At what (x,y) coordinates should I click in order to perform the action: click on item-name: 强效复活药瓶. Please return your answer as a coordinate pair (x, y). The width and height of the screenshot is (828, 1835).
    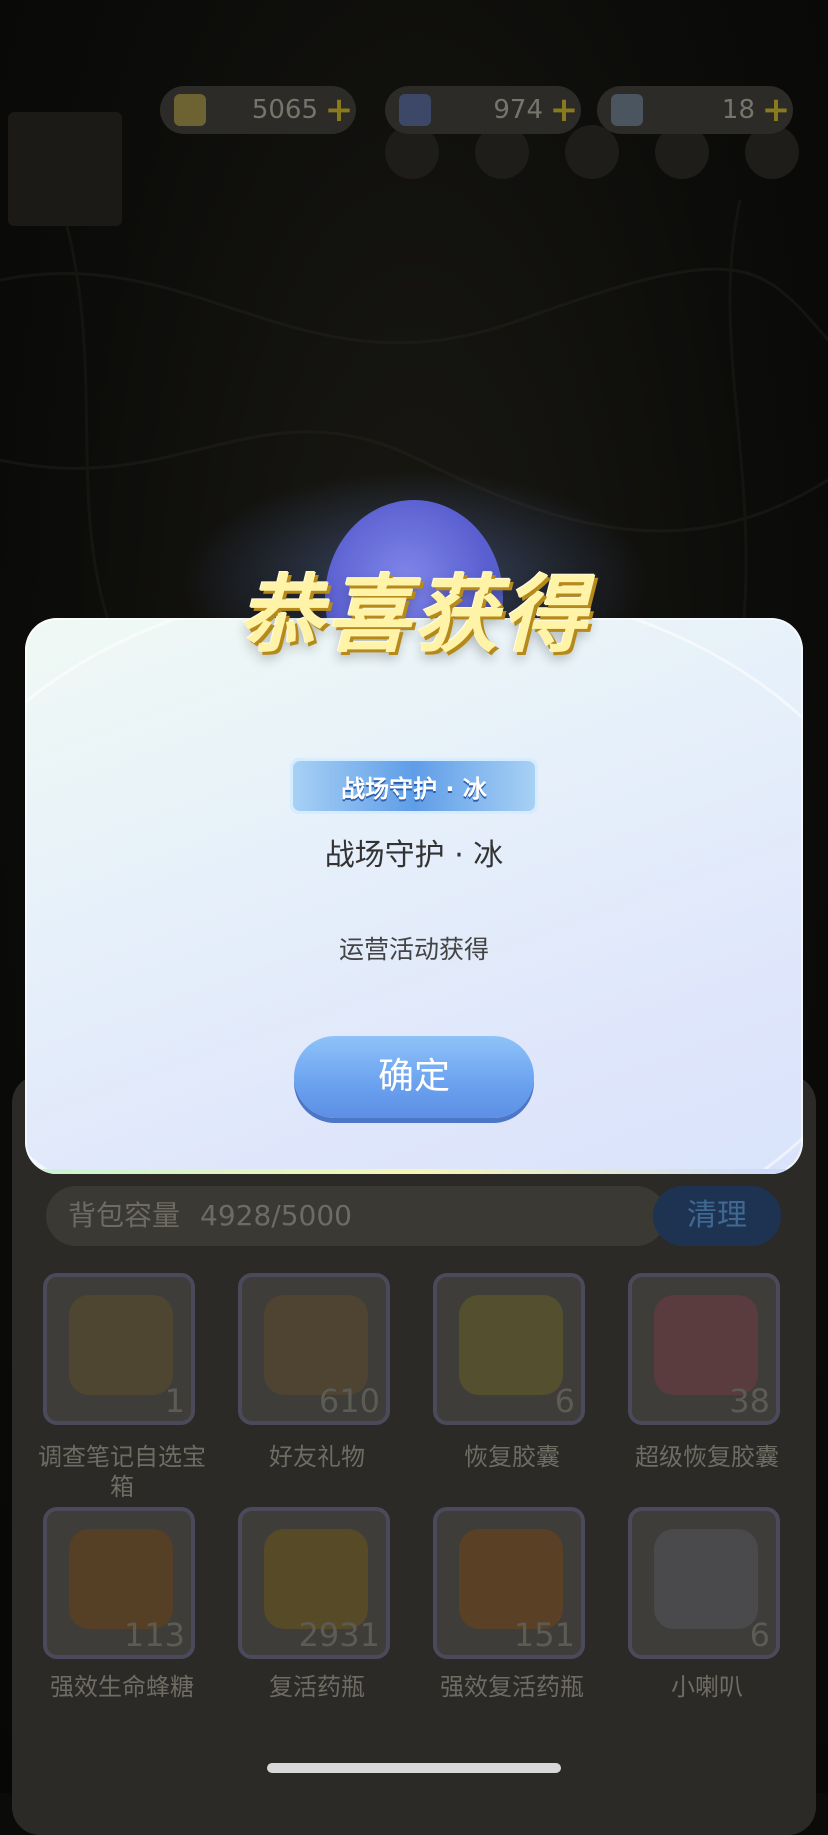
    Looking at the image, I should click on (512, 1687).